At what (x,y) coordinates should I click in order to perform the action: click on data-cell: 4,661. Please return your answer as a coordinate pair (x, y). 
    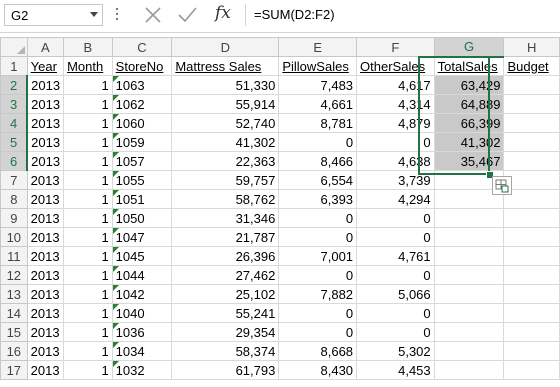
    Looking at the image, I should click on (318, 104).